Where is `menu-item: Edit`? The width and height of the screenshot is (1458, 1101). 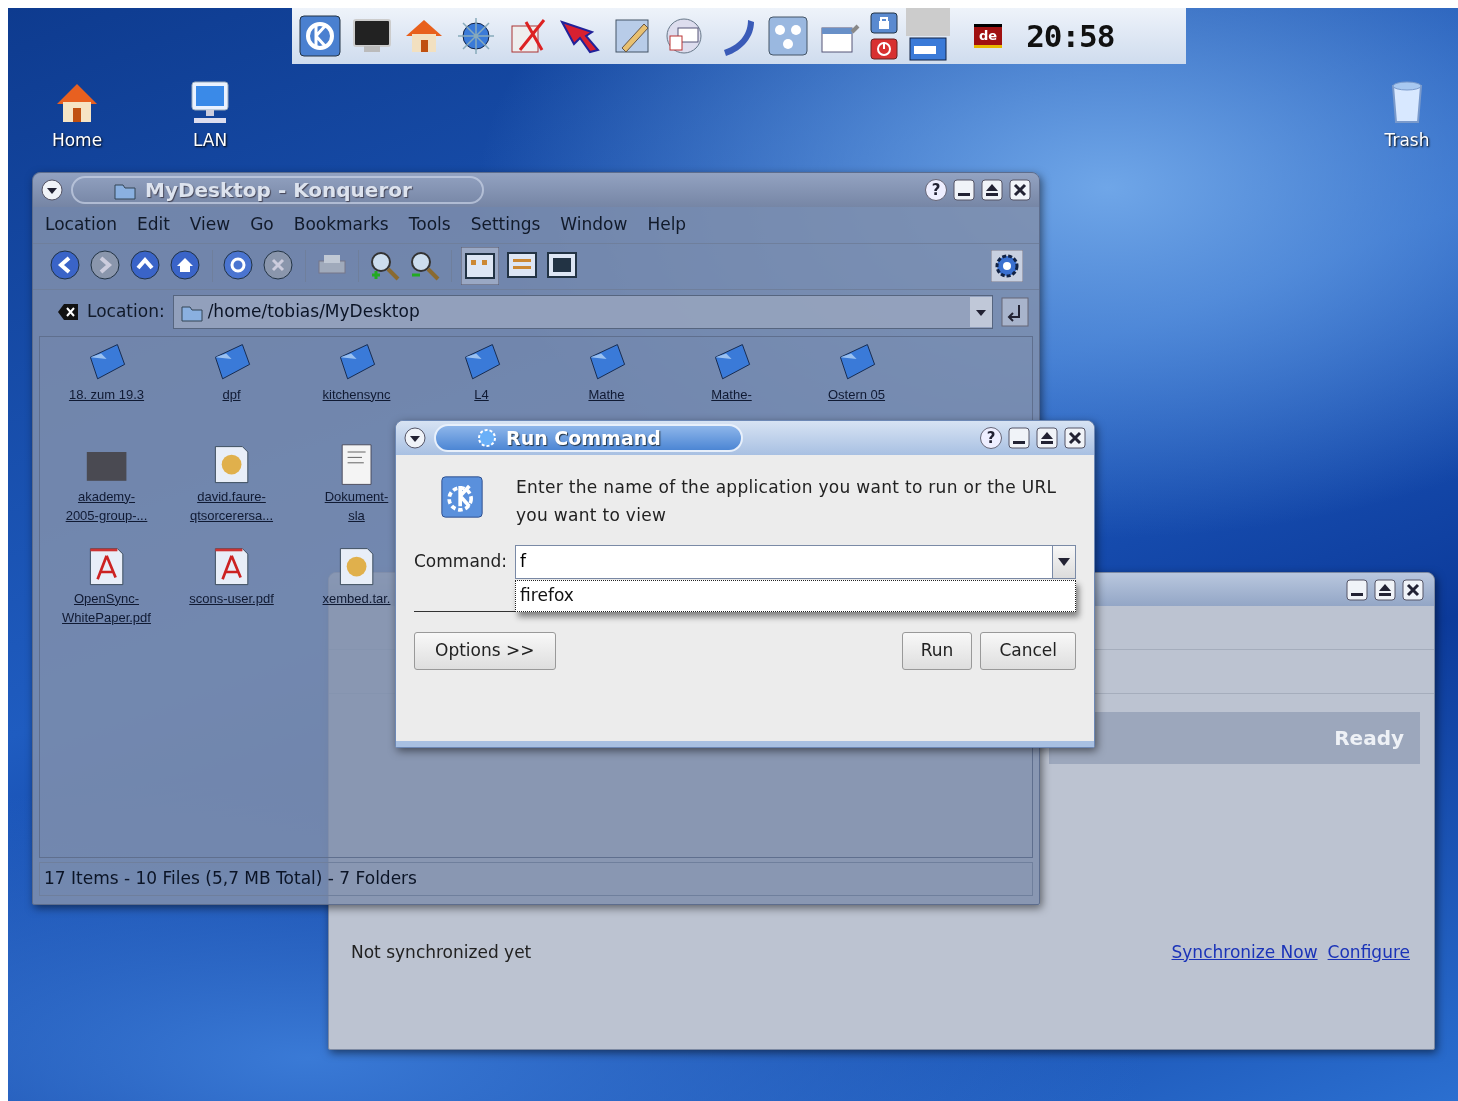
menu-item: Edit is located at coordinates (153, 225).